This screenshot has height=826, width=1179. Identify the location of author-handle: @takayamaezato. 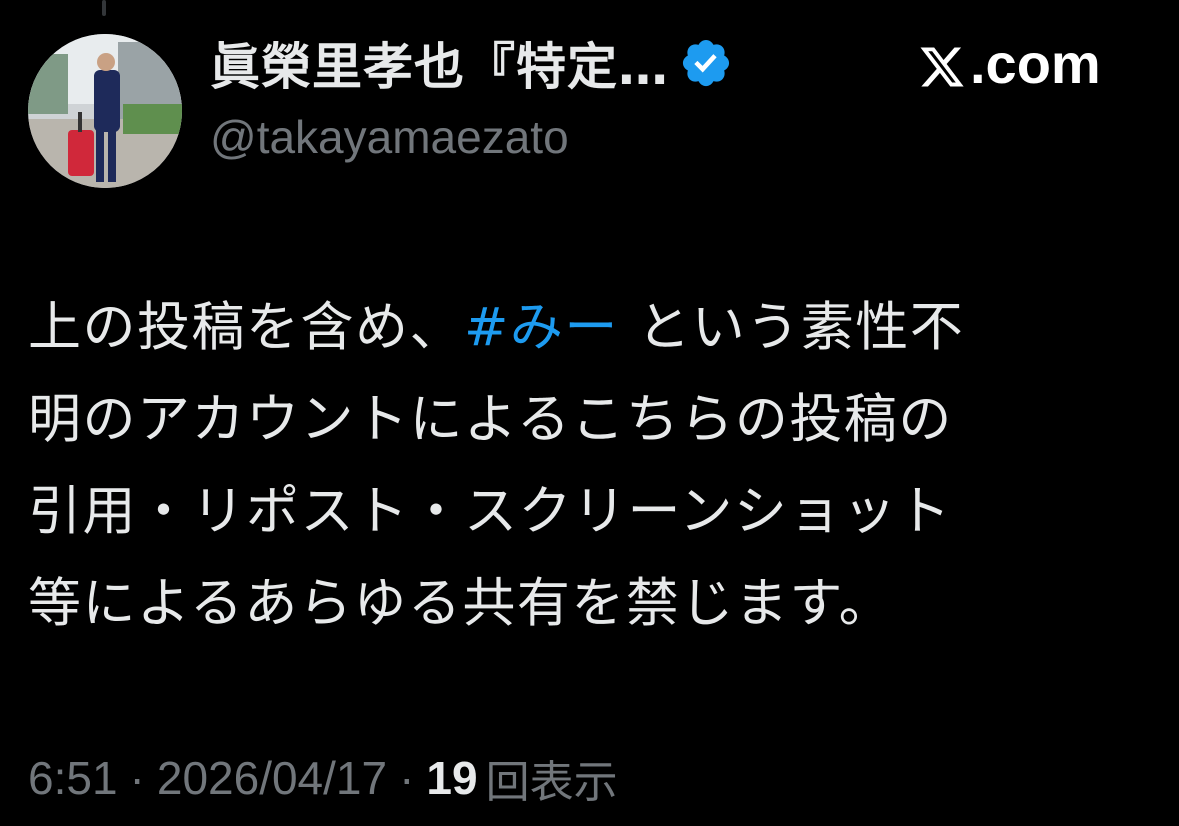
(389, 137).